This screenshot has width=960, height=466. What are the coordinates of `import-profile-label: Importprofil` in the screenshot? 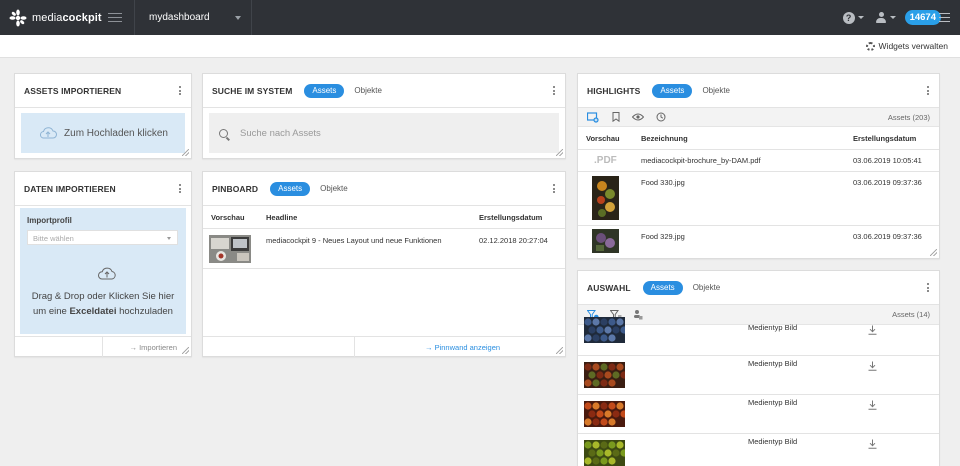 It's located at (49, 220).